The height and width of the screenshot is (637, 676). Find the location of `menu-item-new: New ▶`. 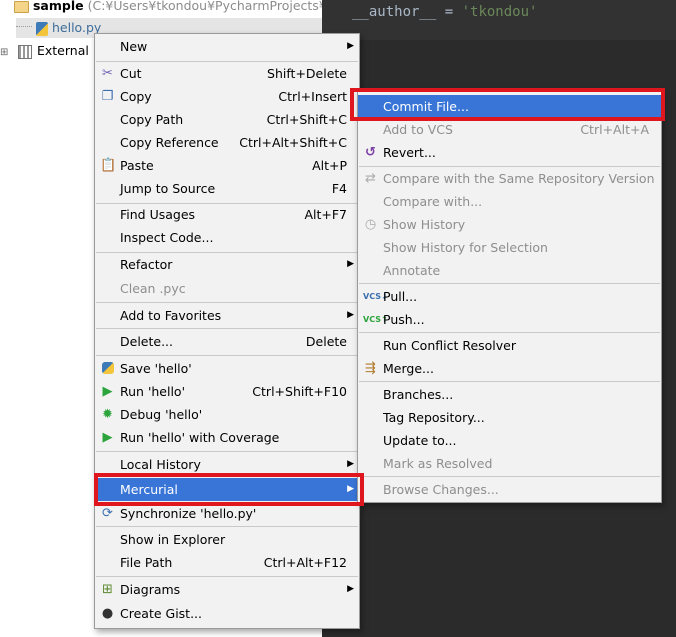

menu-item-new: New ▶ is located at coordinates (227, 46).